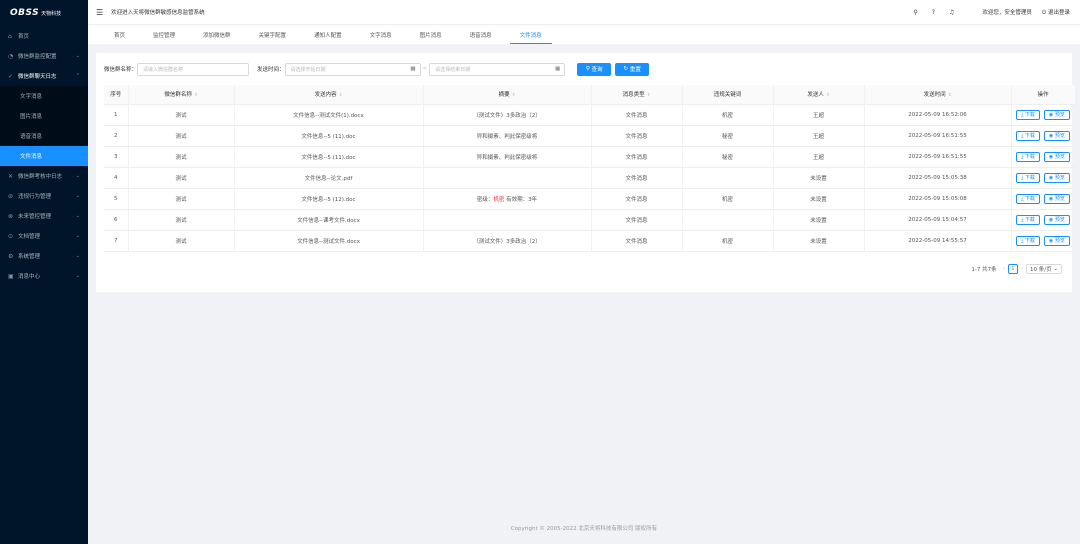  Describe the element at coordinates (25, 13) in the screenshot. I see `logo-brand: OBSS` at that location.